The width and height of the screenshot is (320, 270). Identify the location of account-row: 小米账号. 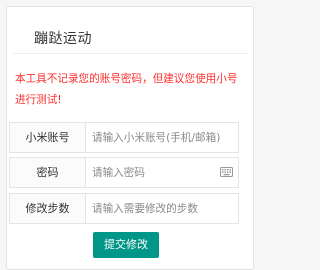
(124, 137).